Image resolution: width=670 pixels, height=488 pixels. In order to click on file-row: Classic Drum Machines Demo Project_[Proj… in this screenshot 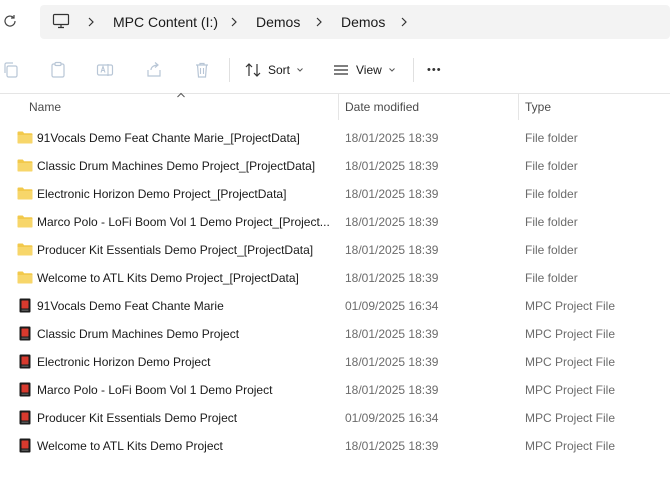, I will do `click(335, 166)`.